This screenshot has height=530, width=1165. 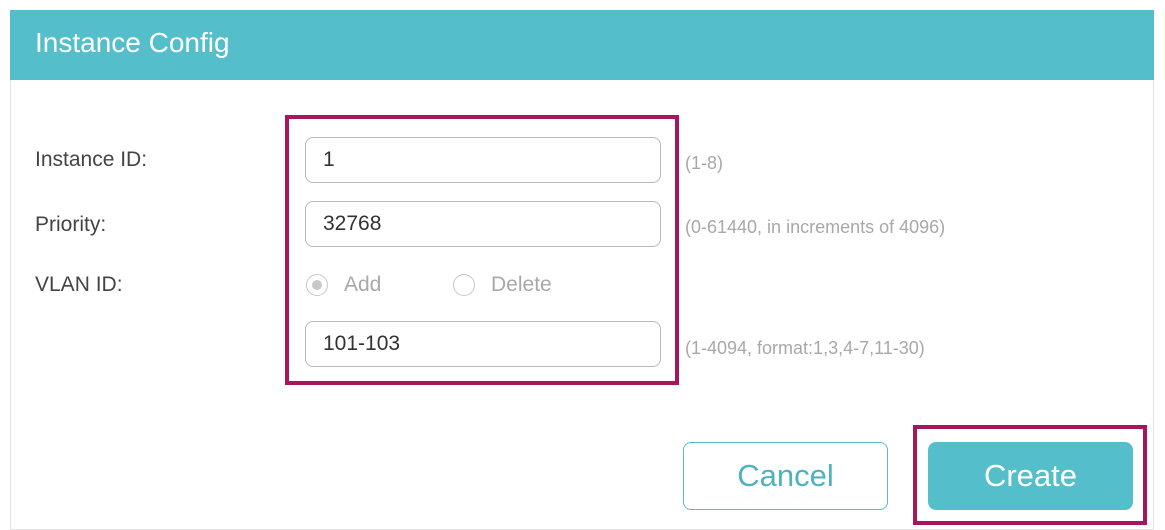 What do you see at coordinates (785, 476) in the screenshot?
I see `cancel-button: Cancel` at bounding box center [785, 476].